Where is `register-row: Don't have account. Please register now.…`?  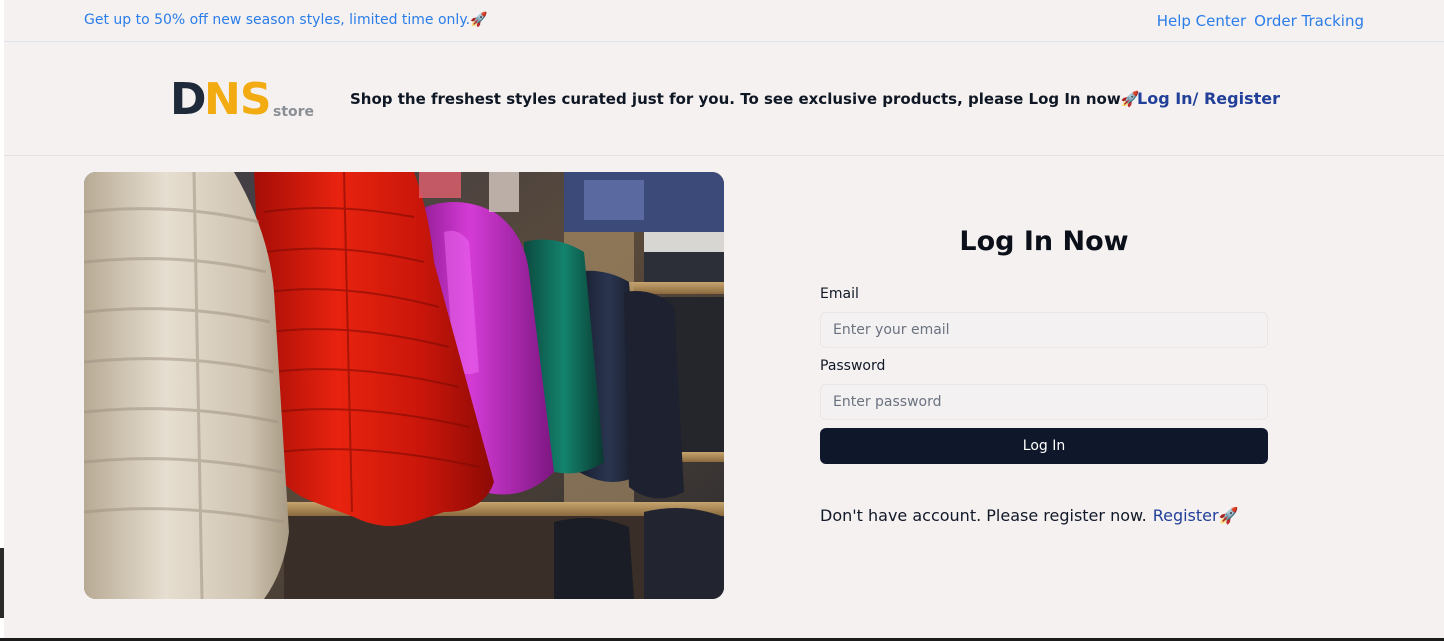
register-row: Don't have account. Please register now.… is located at coordinates (1029, 515).